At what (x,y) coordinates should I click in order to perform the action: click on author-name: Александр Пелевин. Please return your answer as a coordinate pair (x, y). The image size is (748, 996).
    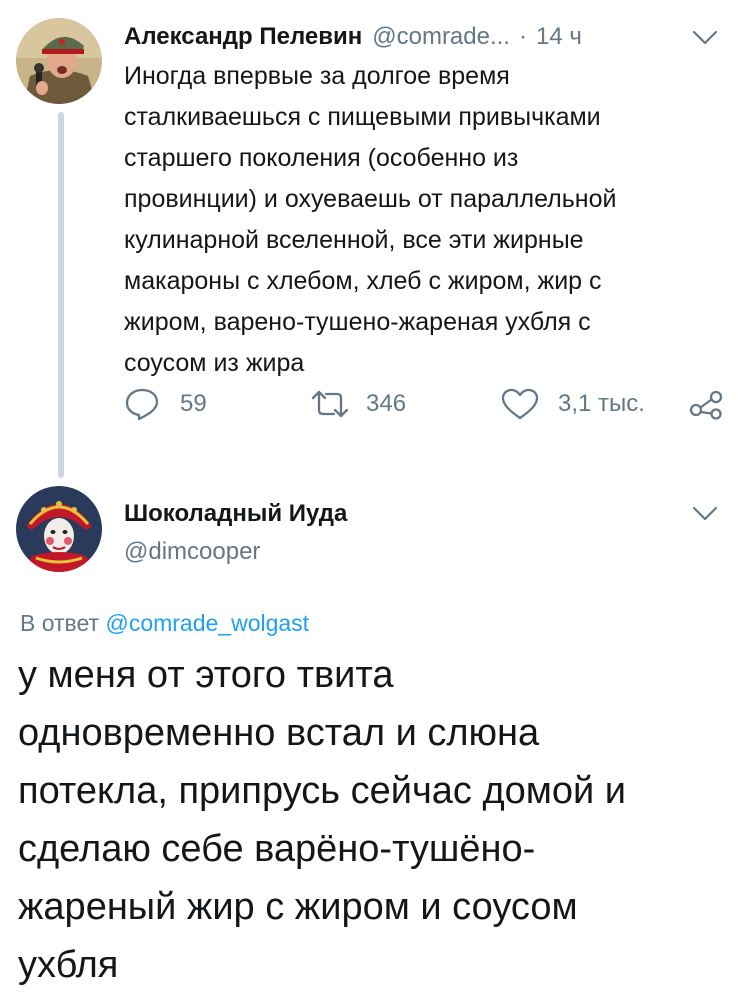
    Looking at the image, I should click on (243, 37).